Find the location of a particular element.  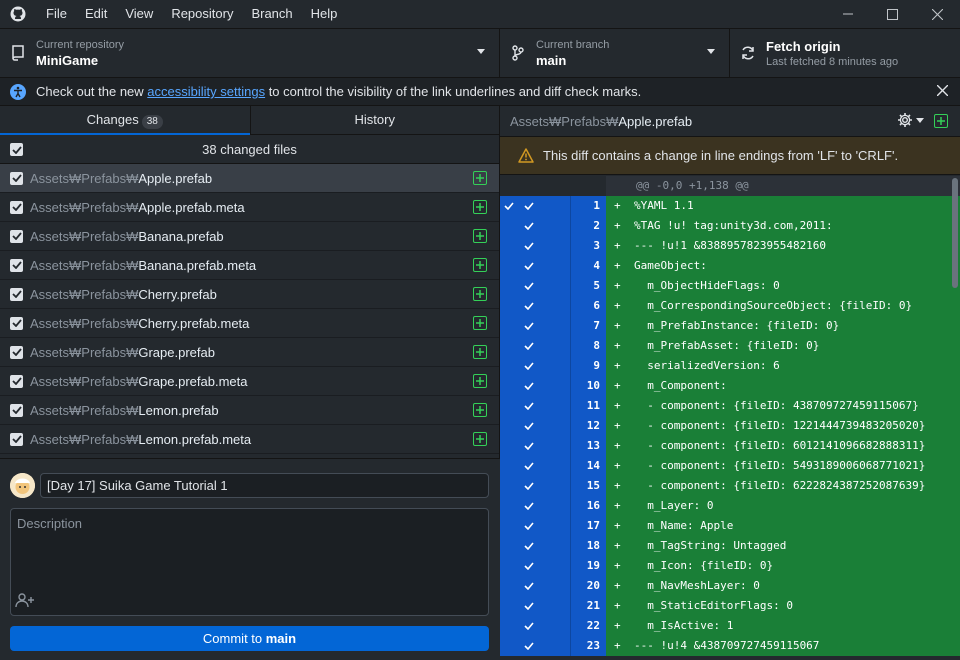

tab-changes: Changes 38 is located at coordinates (125, 120).